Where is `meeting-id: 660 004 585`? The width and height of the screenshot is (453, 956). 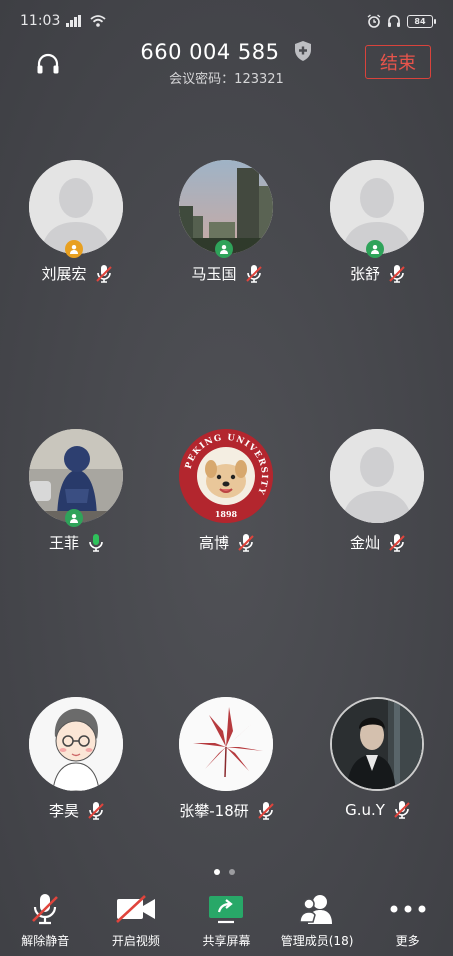 meeting-id: 660 004 585 is located at coordinates (210, 52).